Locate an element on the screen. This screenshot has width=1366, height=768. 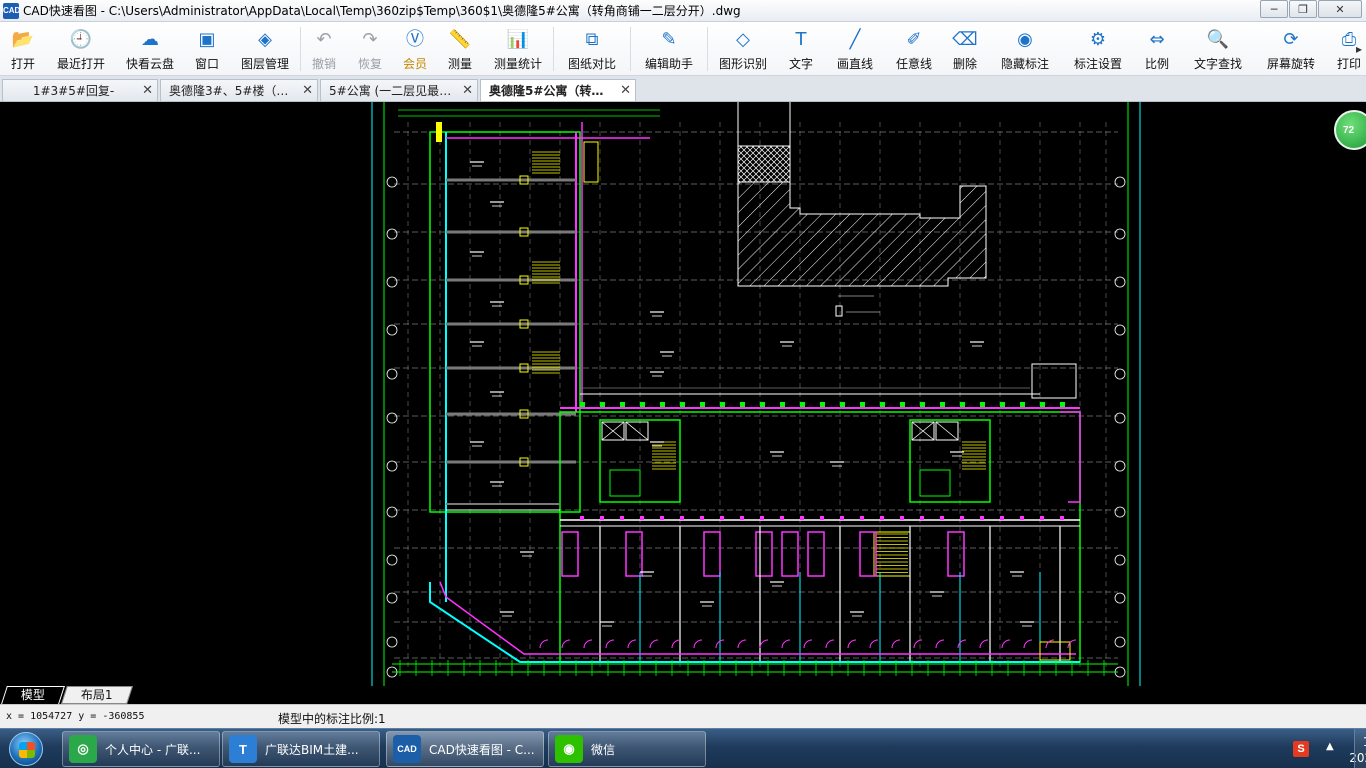
toolbar-button-text-search: 🔍 文字查找 is located at coordinates (1218, 49).